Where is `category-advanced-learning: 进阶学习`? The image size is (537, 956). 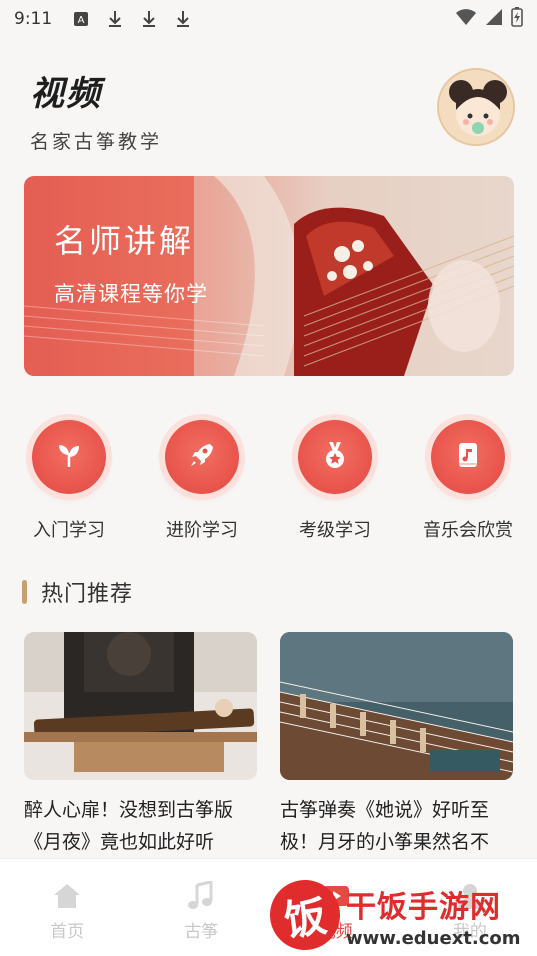 category-advanced-learning: 进阶学习 is located at coordinates (202, 481).